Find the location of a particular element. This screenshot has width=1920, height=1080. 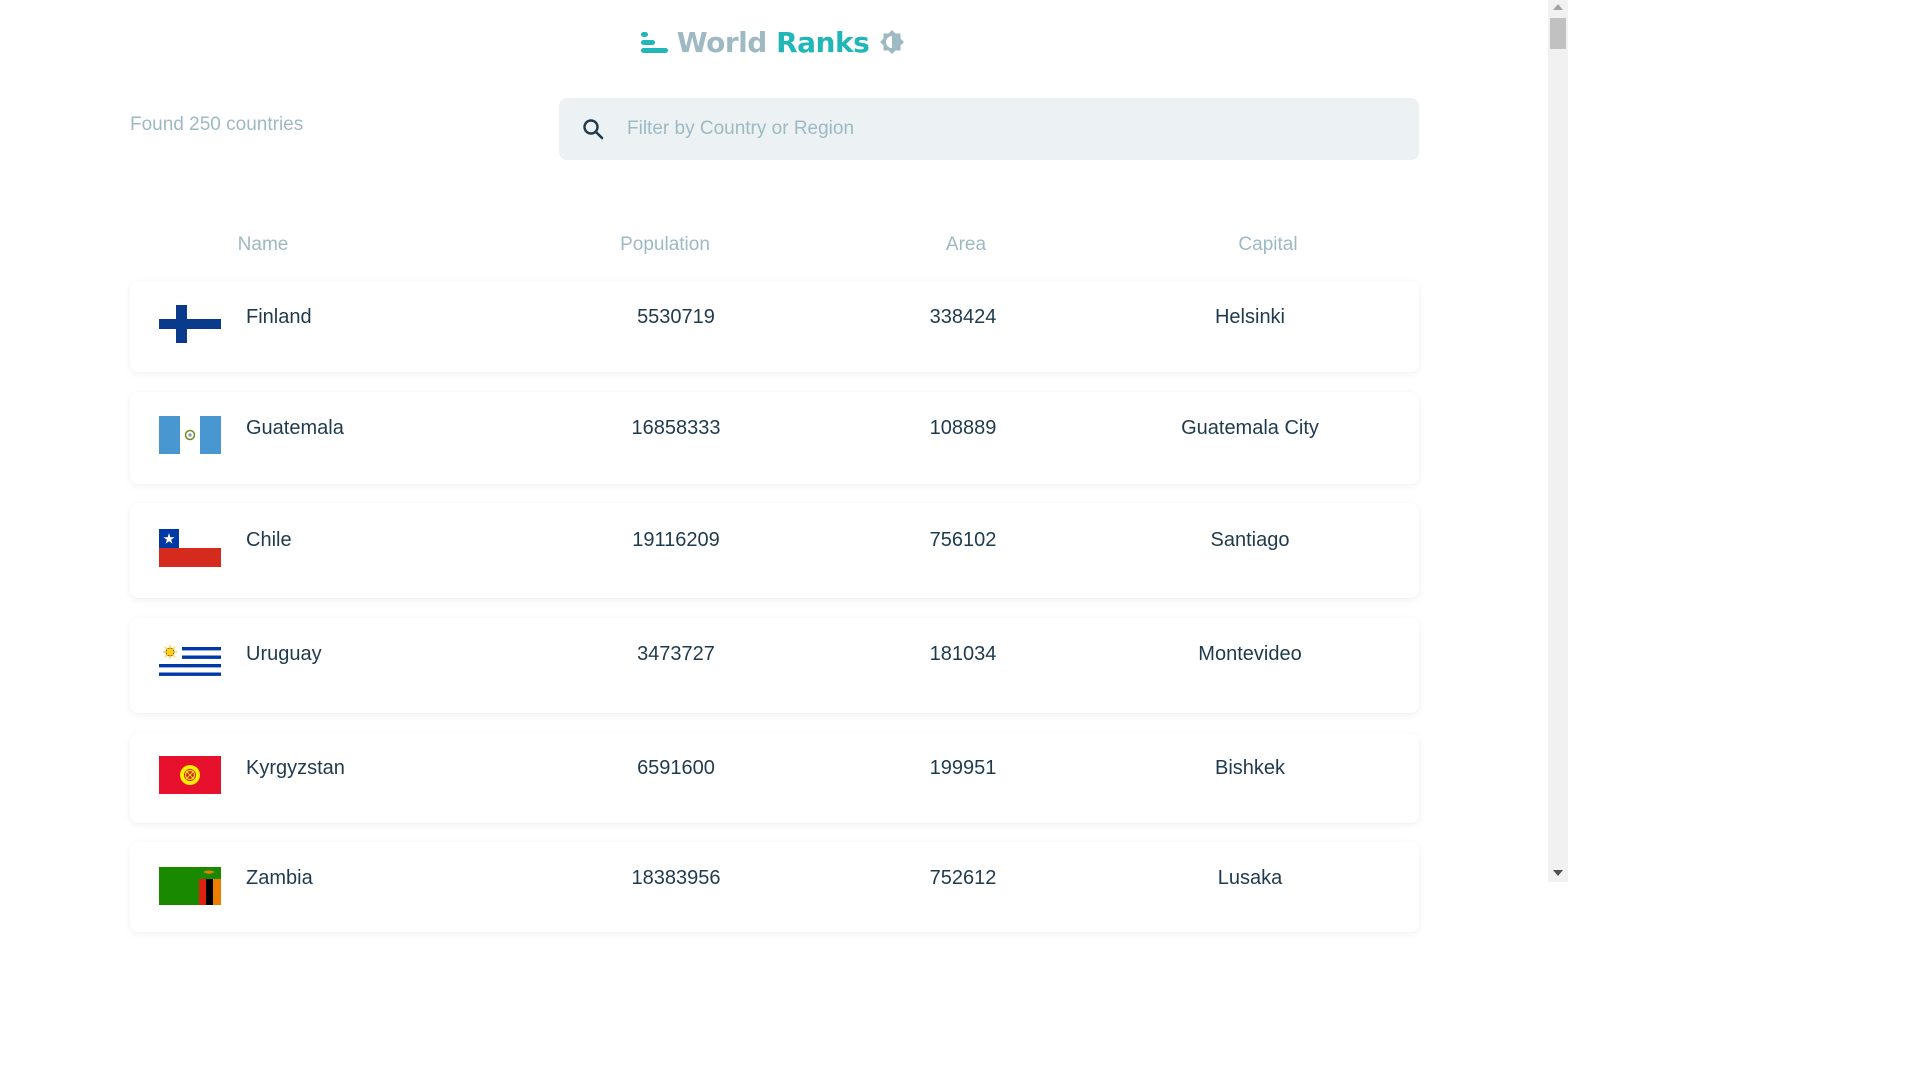

brightness-icon is located at coordinates (892, 41).